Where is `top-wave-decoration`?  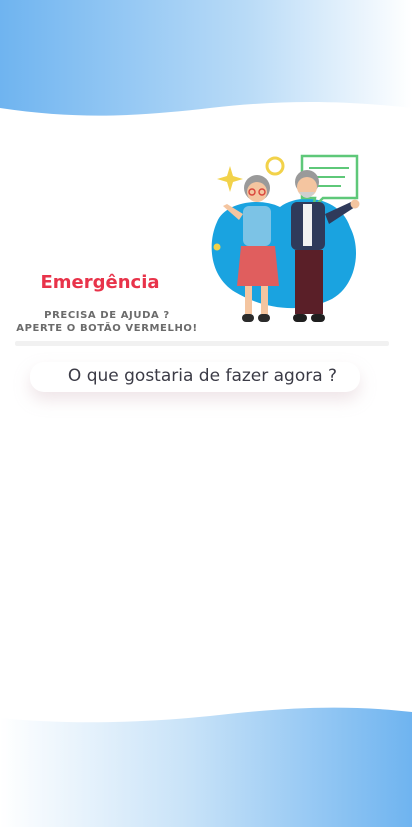
top-wave-decoration is located at coordinates (206, 58).